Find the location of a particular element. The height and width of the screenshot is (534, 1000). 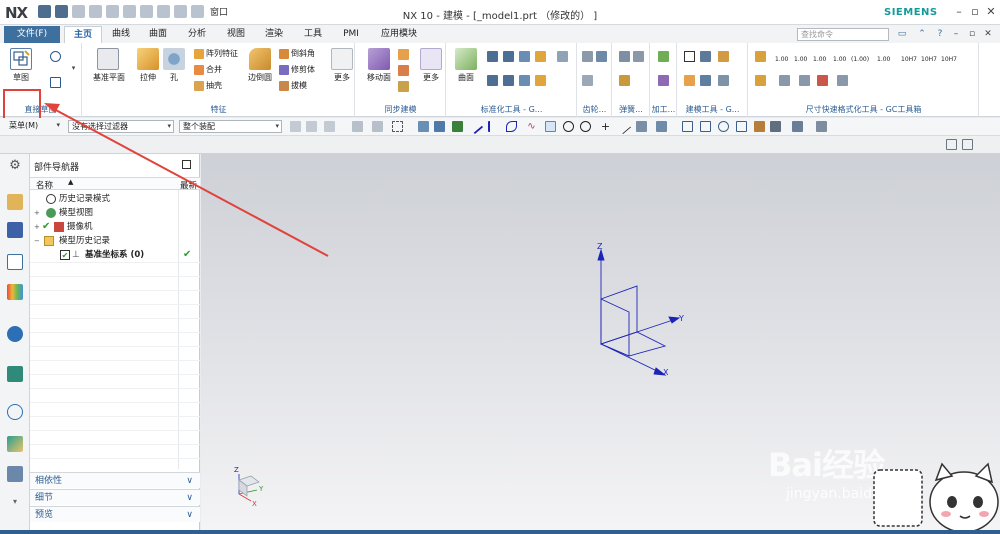

box-select-icon is located at coordinates (397, 126).